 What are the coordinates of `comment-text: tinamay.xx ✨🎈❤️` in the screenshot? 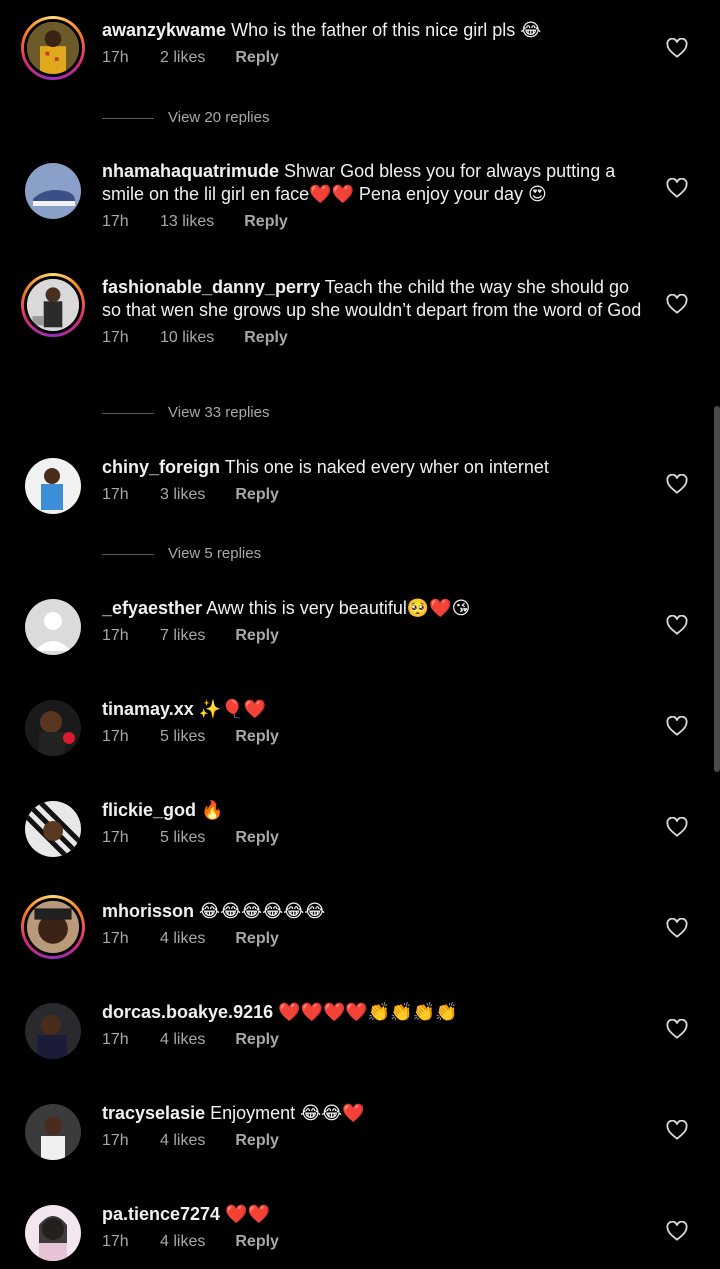 It's located at (184, 709).